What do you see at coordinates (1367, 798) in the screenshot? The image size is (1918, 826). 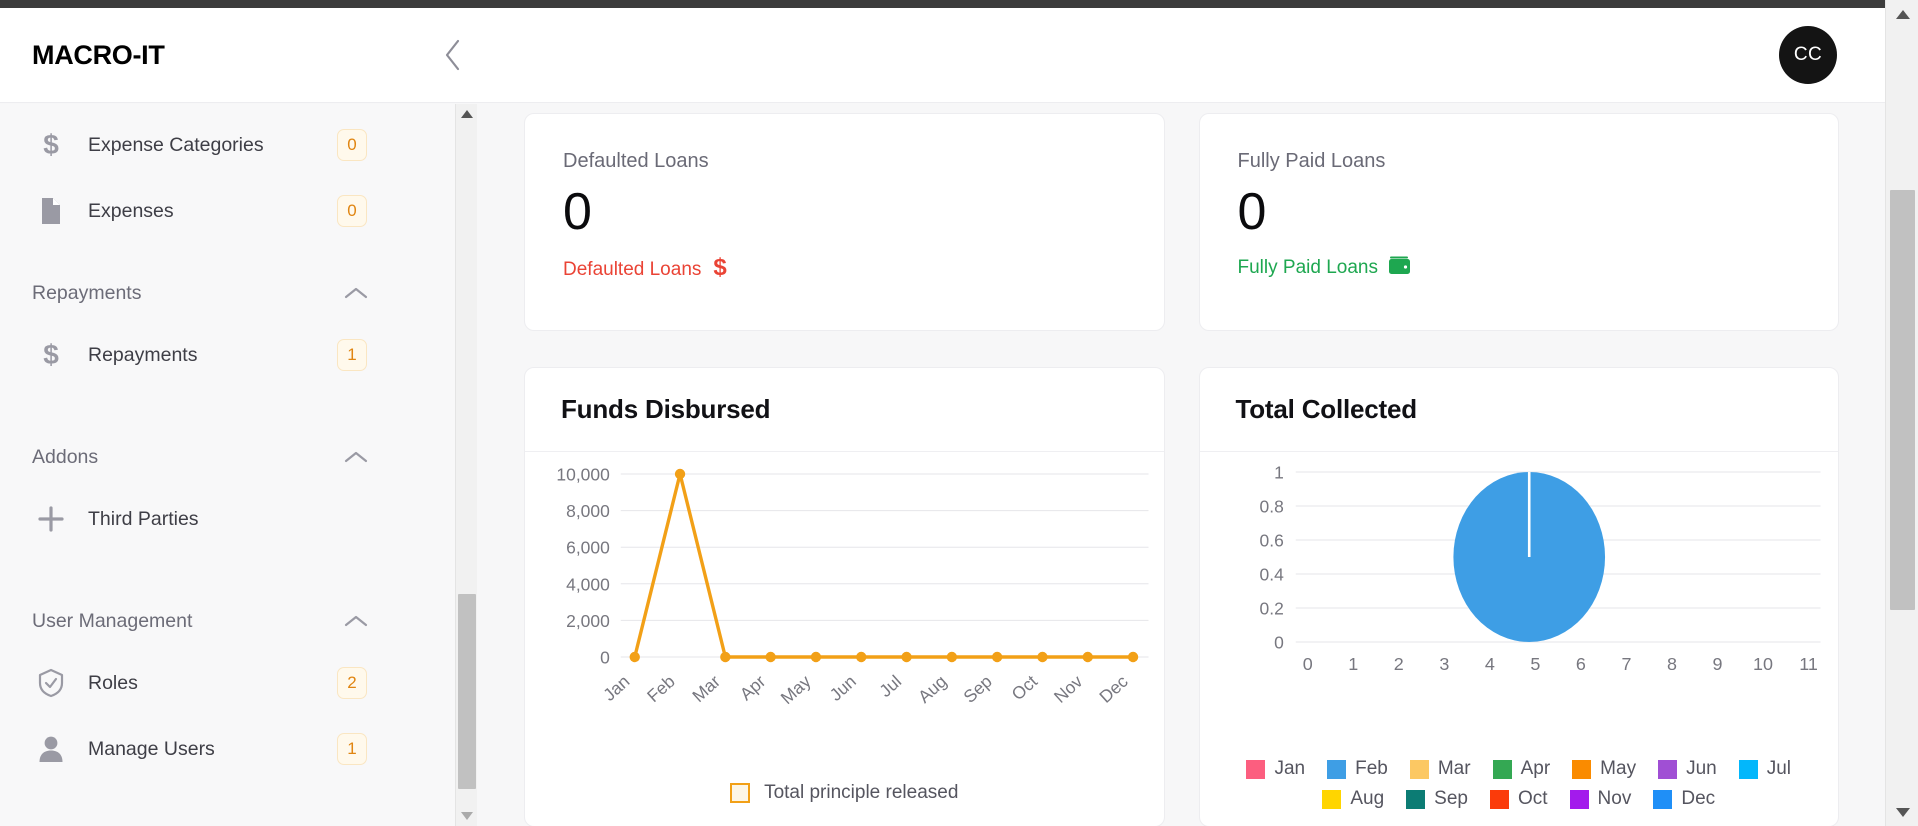 I see `legend-label: Aug` at bounding box center [1367, 798].